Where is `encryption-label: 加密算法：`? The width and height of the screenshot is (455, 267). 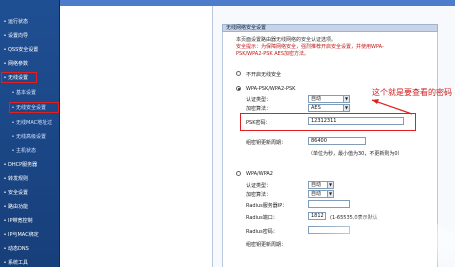 encryption-label: 加密算法： is located at coordinates (259, 109).